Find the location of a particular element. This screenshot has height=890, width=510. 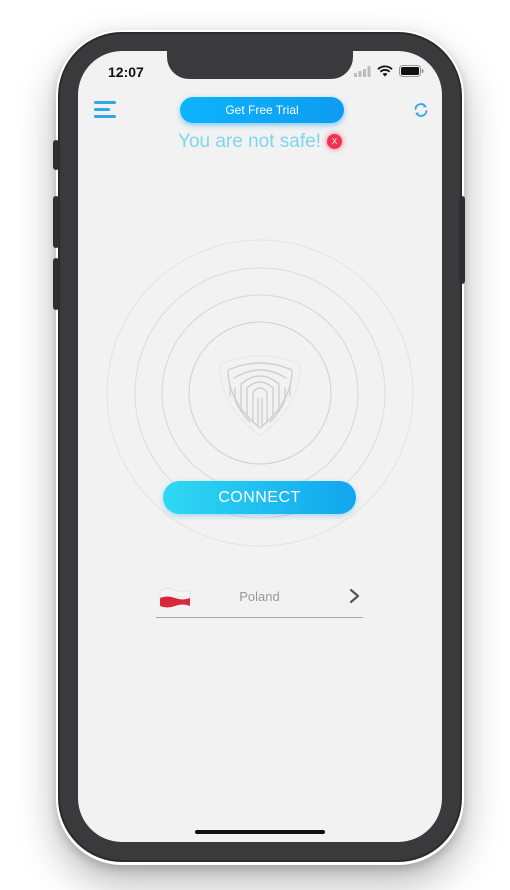

country-name: Poland is located at coordinates (259, 596).